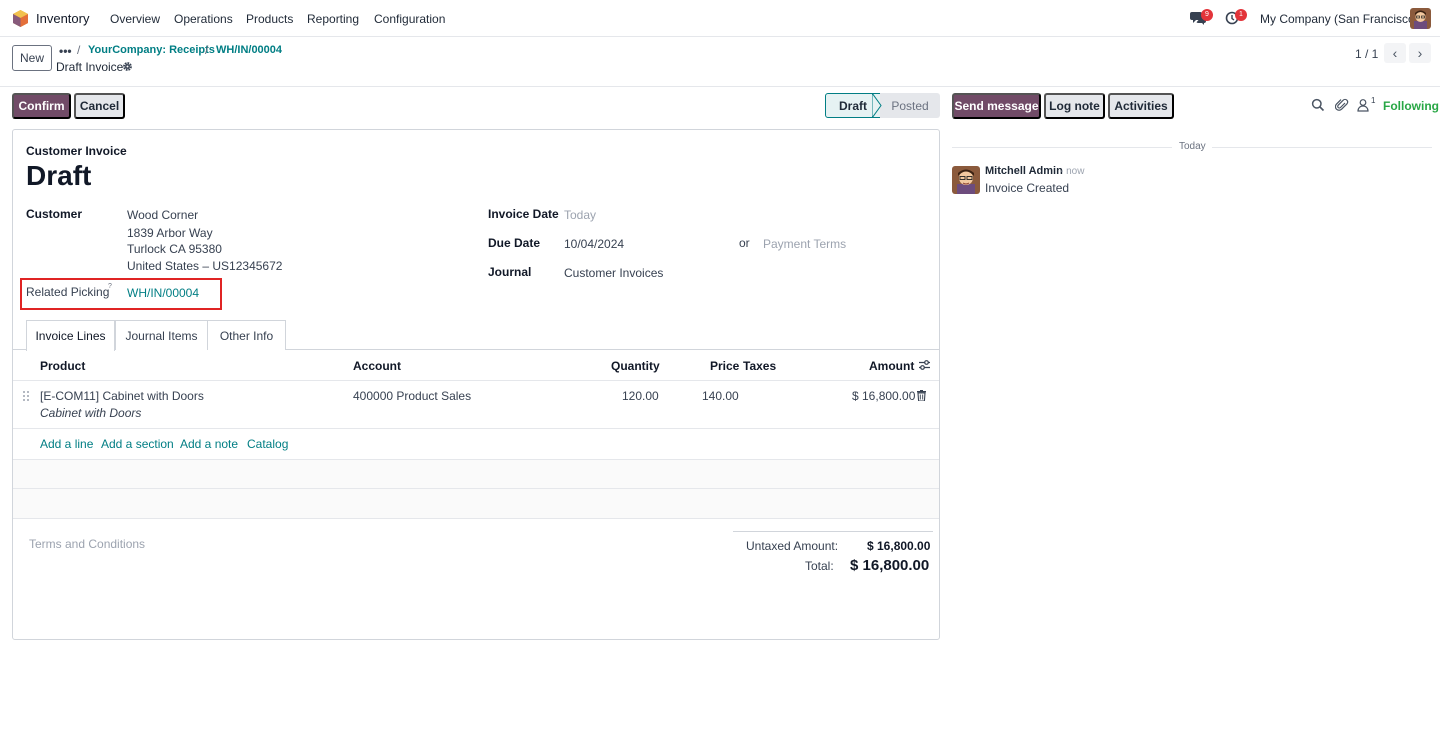  What do you see at coordinates (90, 67) in the screenshot?
I see `page-title: Draft Invoice` at bounding box center [90, 67].